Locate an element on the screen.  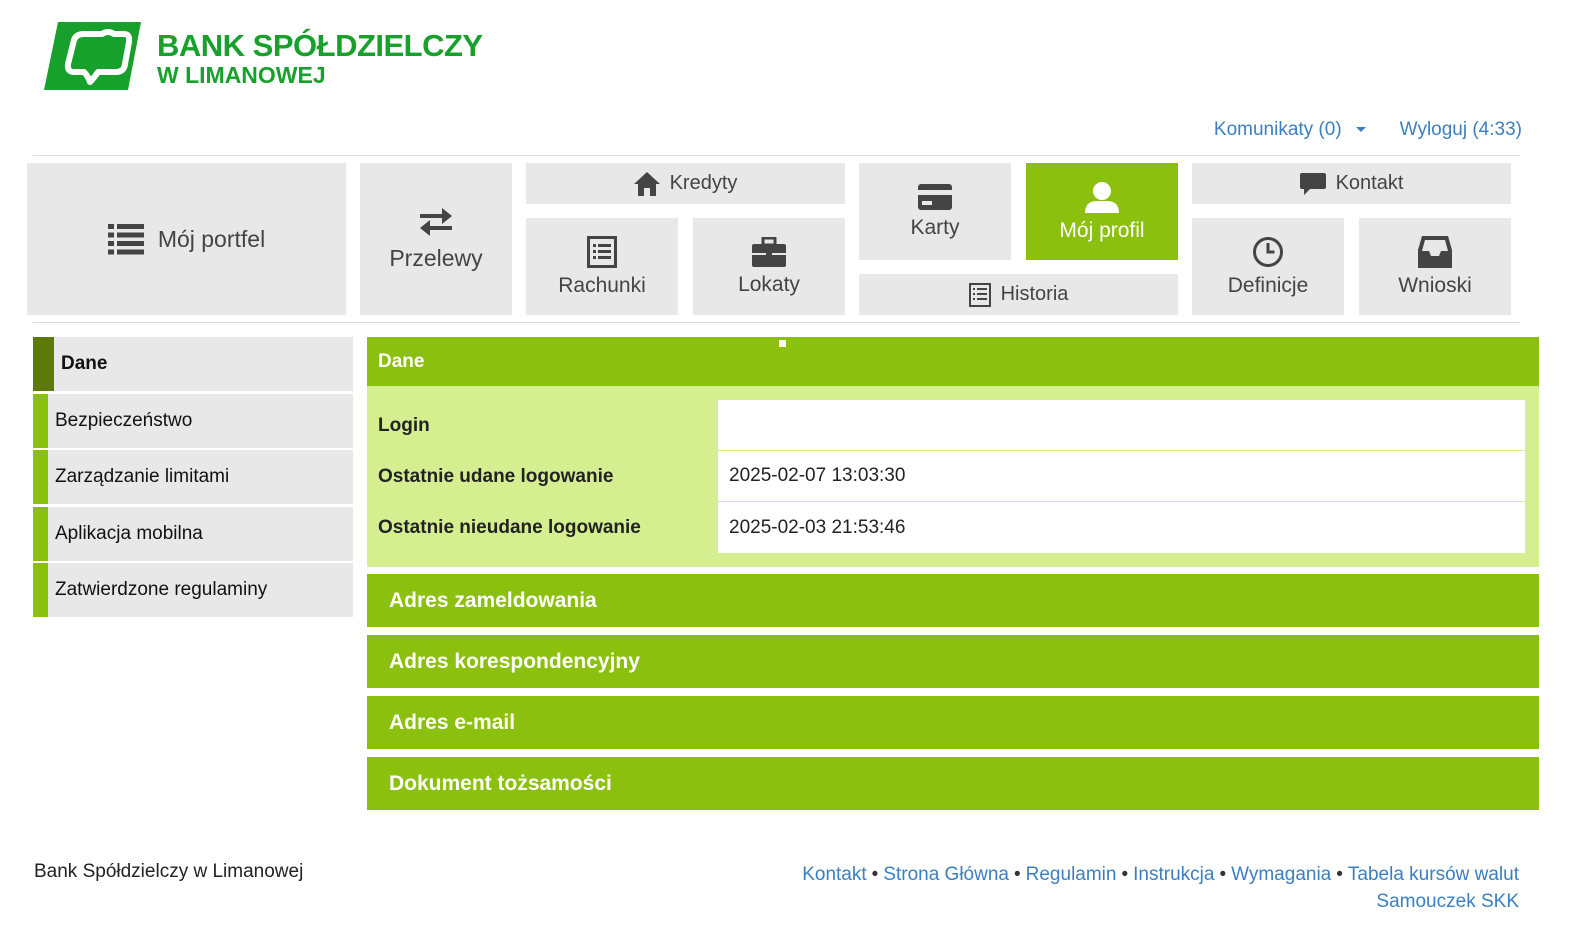
sidebar-item-label: Aplikacja mobilna is located at coordinates (129, 533).